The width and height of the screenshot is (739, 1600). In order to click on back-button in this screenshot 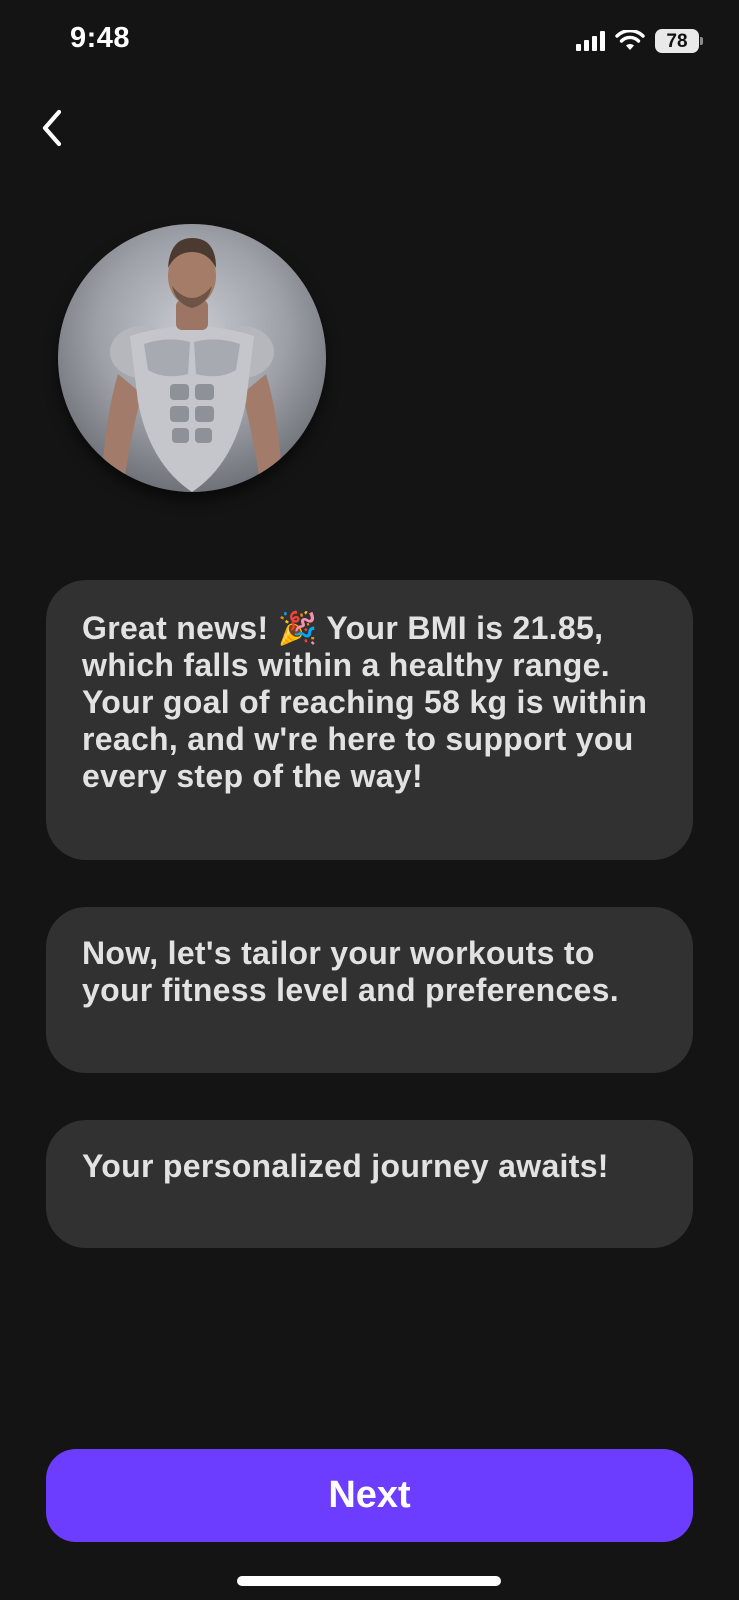, I will do `click(52, 128)`.